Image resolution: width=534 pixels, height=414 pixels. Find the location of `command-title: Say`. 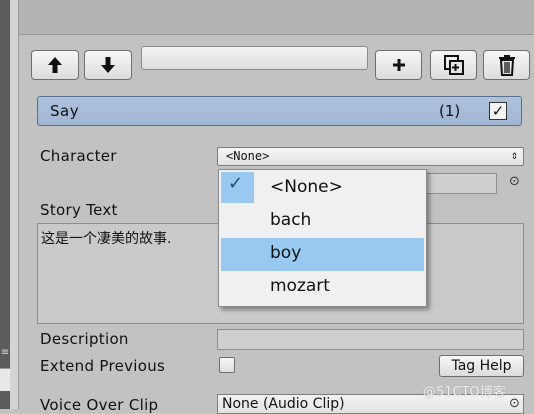

command-title: Say is located at coordinates (65, 111).